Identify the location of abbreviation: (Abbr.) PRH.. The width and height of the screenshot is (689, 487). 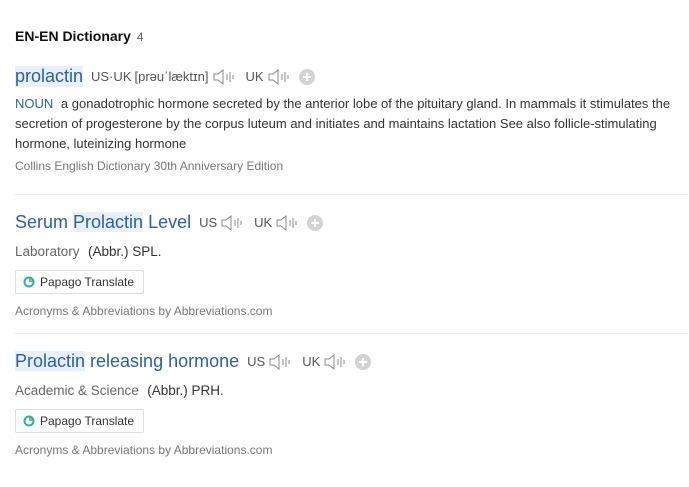
(185, 390).